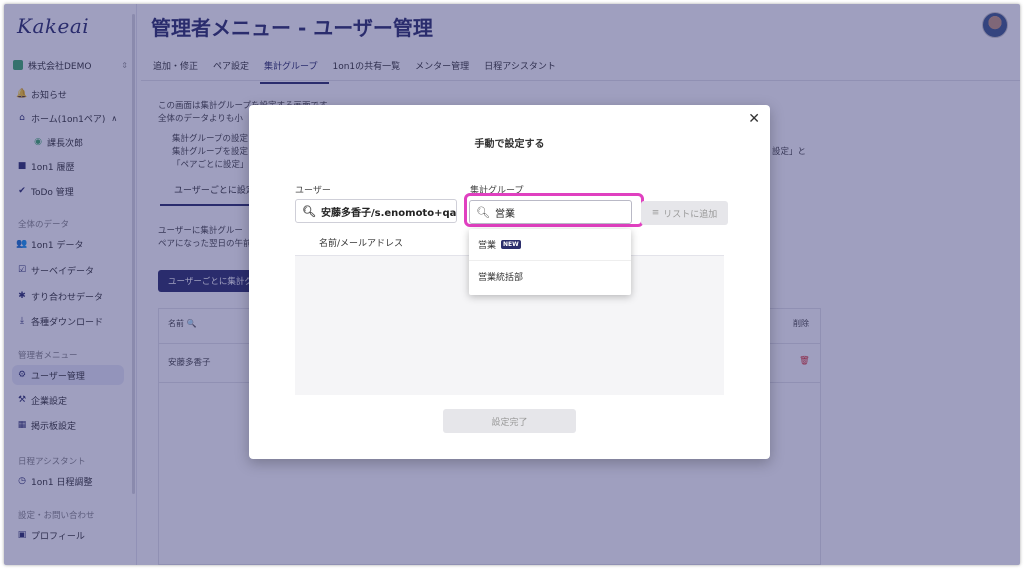 Image resolution: width=1024 pixels, height=569 pixels. What do you see at coordinates (501, 277) in the screenshot?
I see `option-label: 営業統括部` at bounding box center [501, 277].